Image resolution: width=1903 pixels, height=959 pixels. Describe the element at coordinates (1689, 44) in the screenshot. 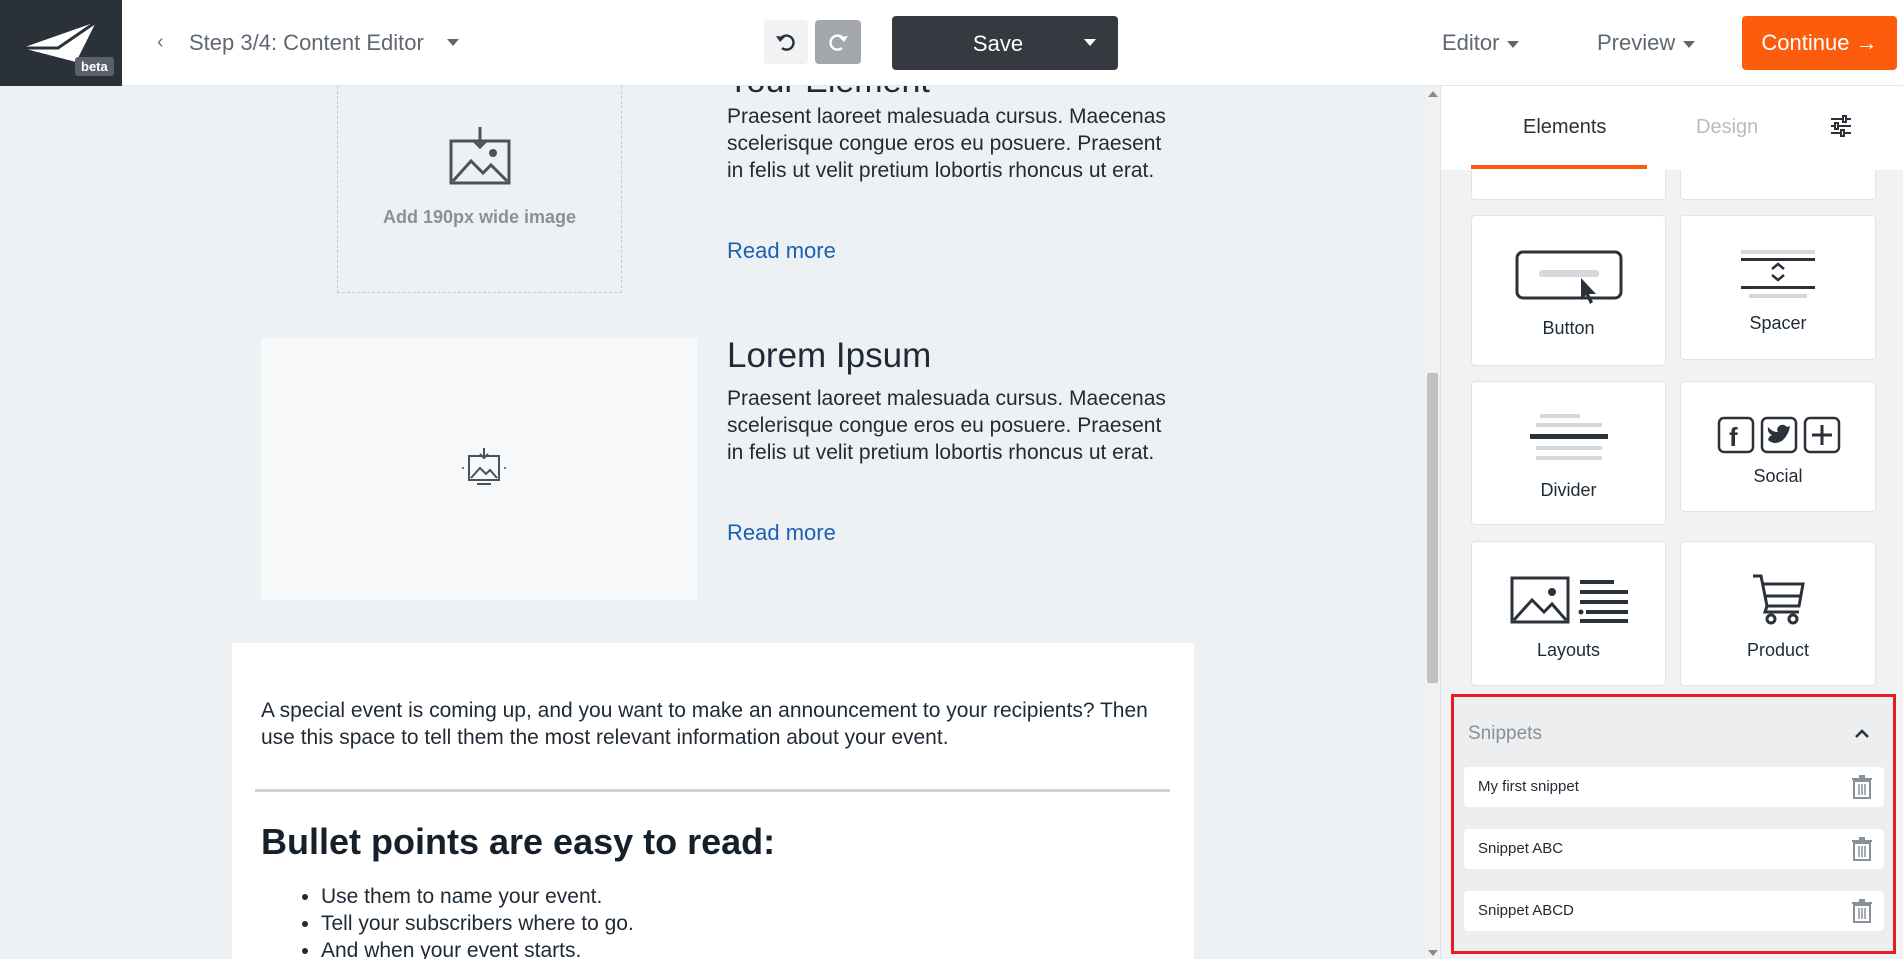

I see `preview-caret-icon` at that location.